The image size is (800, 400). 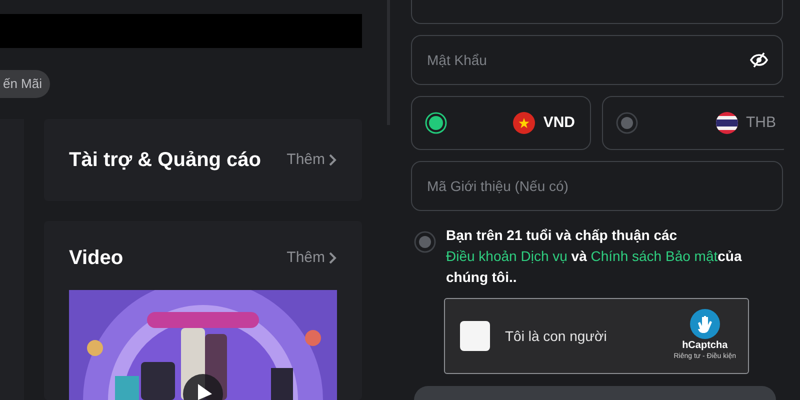 What do you see at coordinates (693, 123) in the screenshot?
I see `currency-option: THB` at bounding box center [693, 123].